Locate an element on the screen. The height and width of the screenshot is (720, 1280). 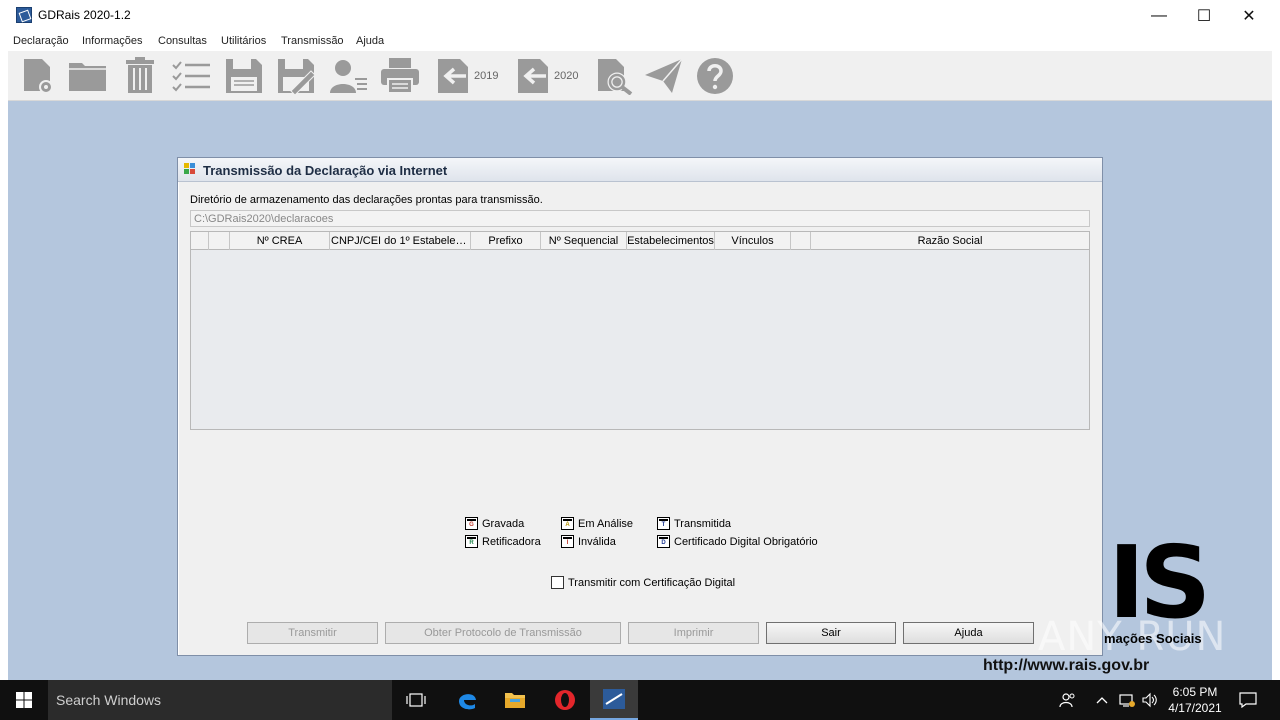
task-view-button is located at coordinates (416, 700).